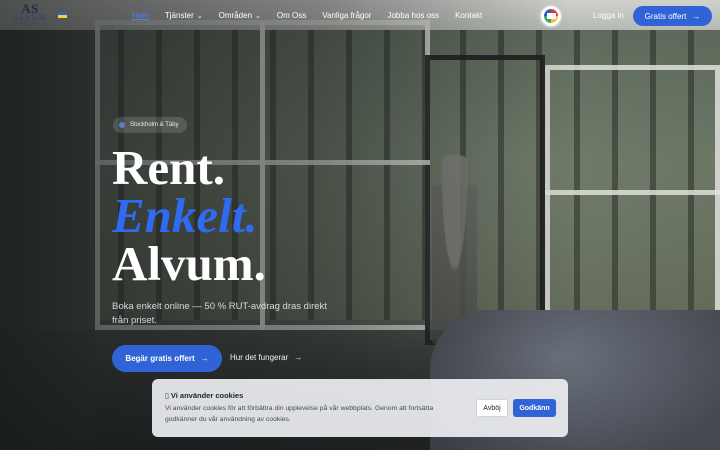  I want to click on swedish-flag-icon, so click(62, 15).